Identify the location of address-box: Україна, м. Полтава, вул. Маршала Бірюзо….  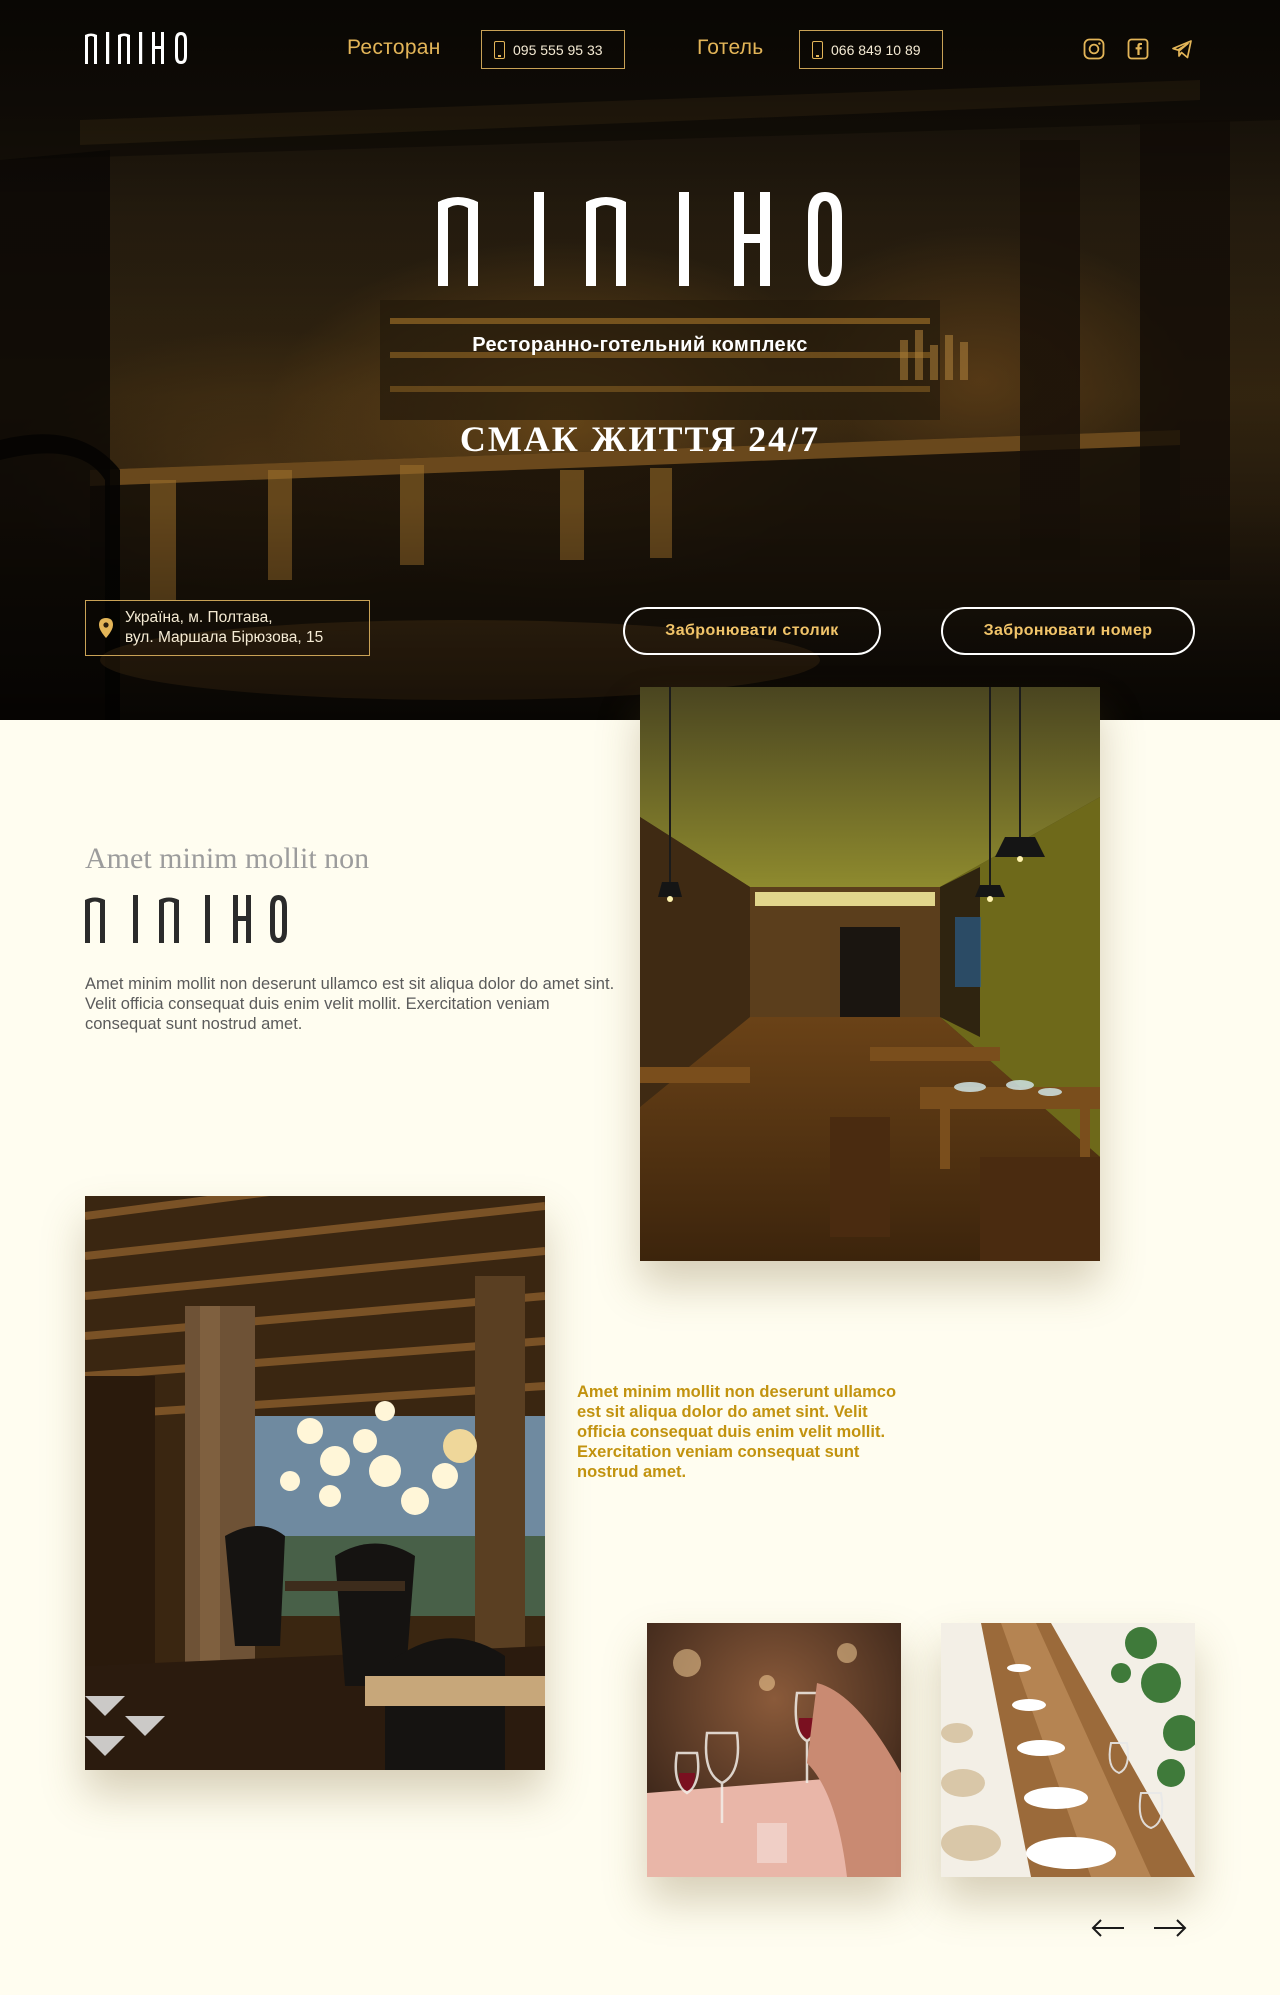
(227, 628).